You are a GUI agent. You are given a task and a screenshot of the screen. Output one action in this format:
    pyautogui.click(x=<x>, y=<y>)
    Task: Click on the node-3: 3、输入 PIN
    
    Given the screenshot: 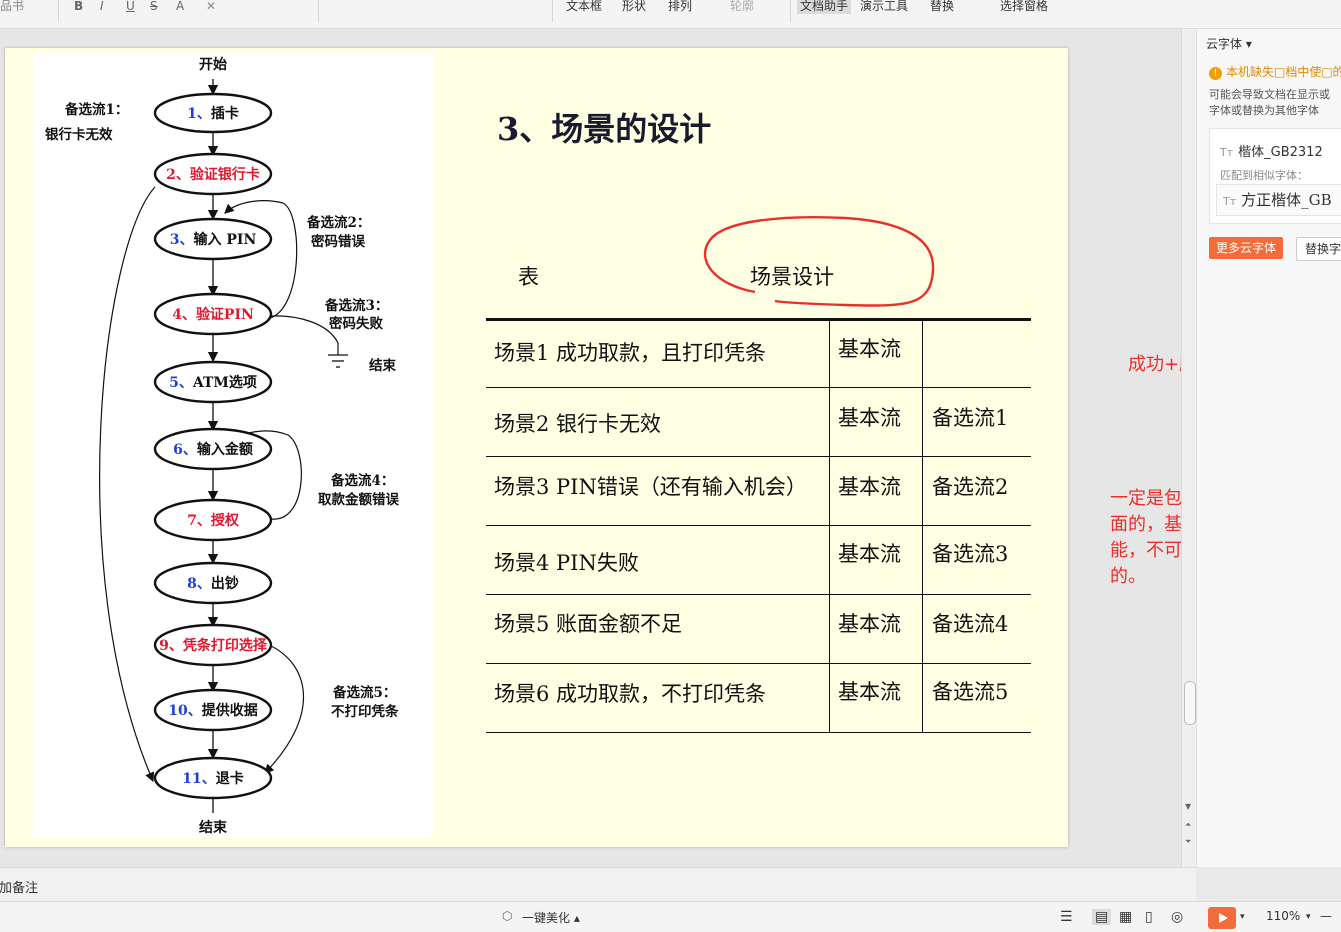 What is the action you would take?
    pyautogui.click(x=213, y=239)
    